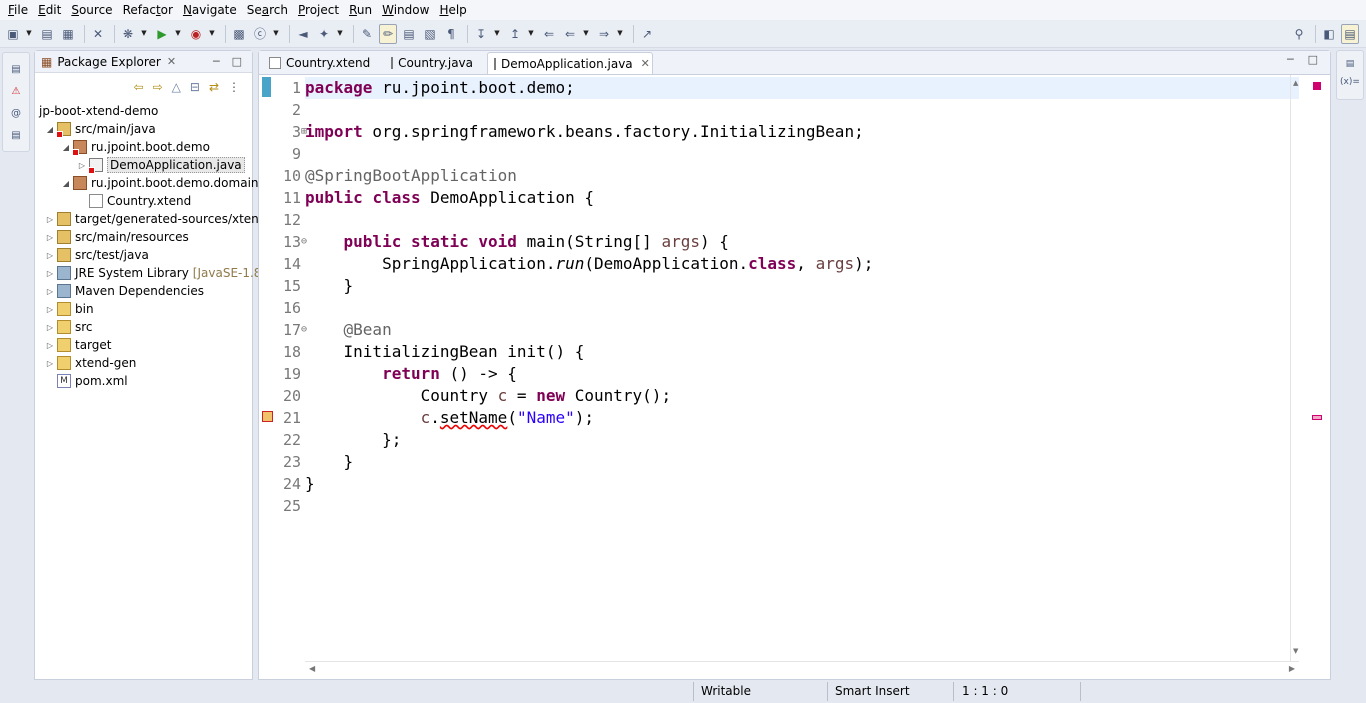  Describe the element at coordinates (98, 111) in the screenshot. I see `tree-item: jp-boot-xtend-demo` at that location.